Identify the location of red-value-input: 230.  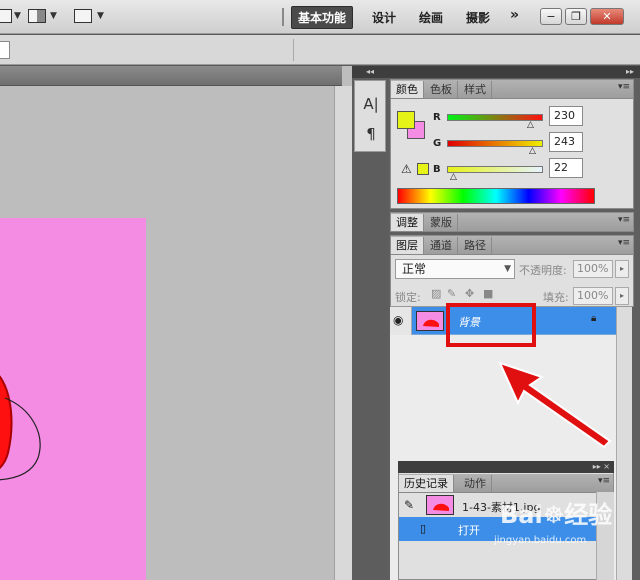
(566, 116).